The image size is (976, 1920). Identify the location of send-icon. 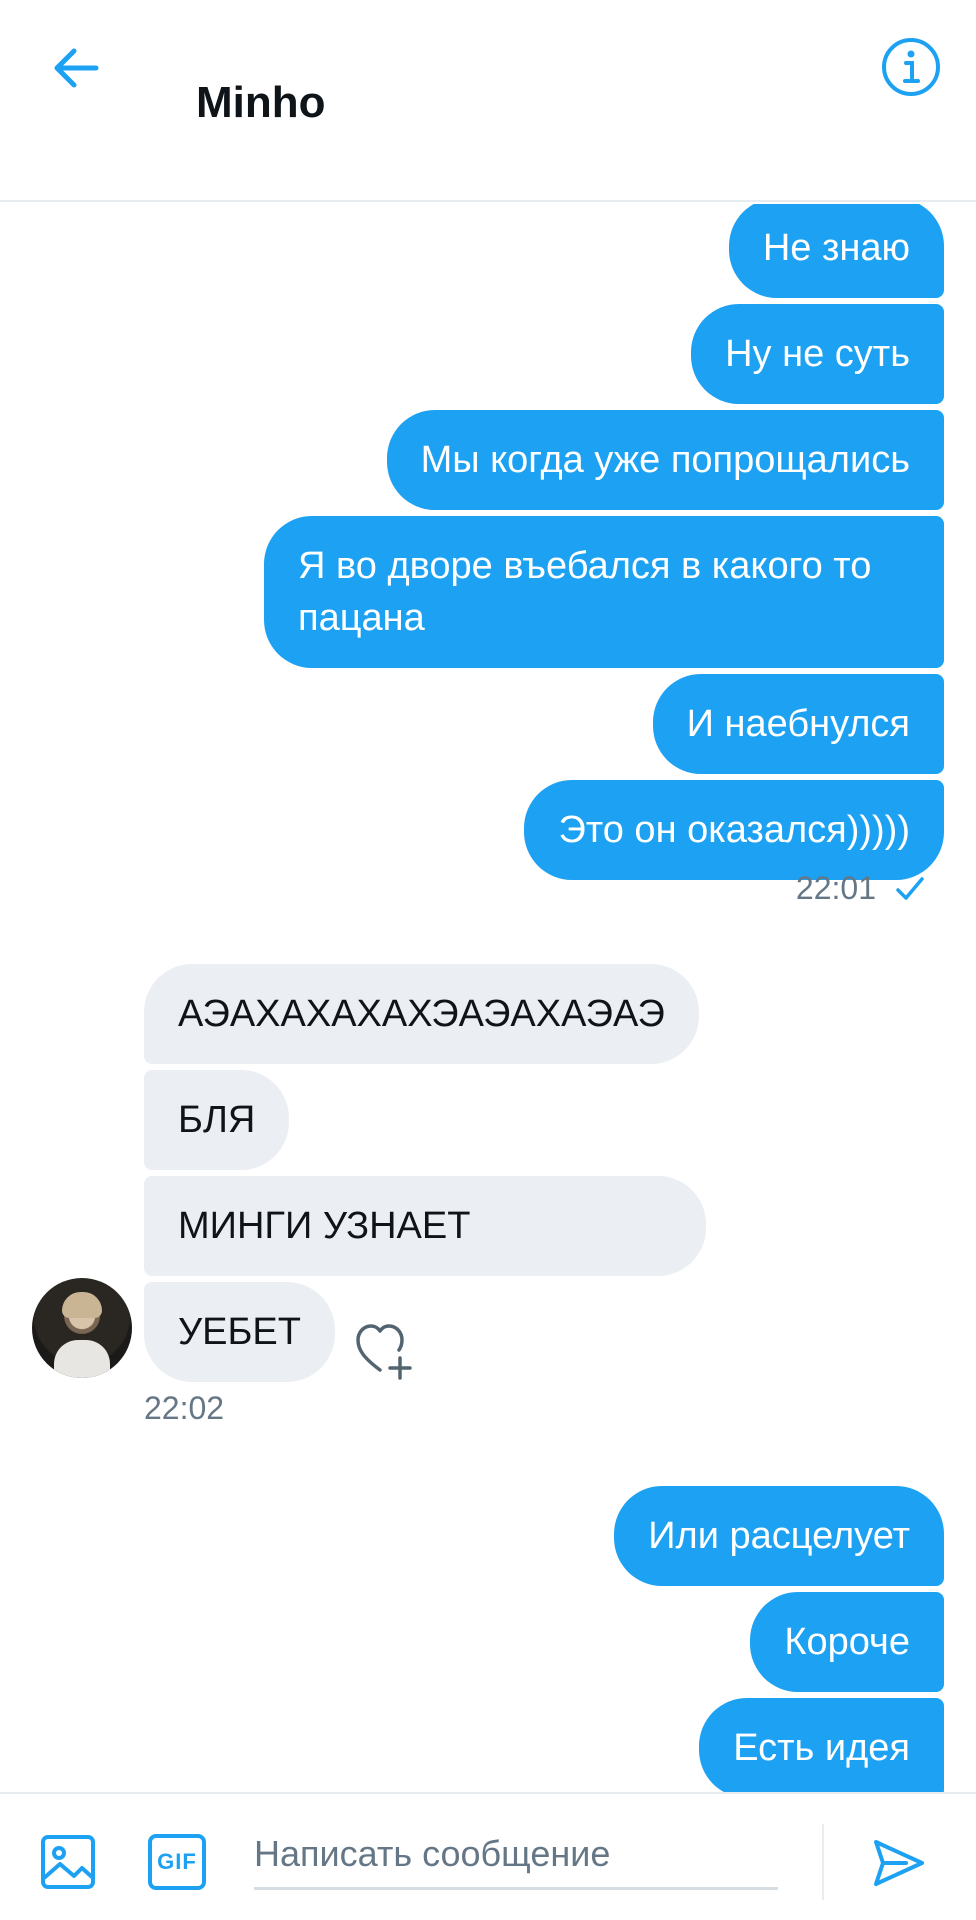
(899, 1863).